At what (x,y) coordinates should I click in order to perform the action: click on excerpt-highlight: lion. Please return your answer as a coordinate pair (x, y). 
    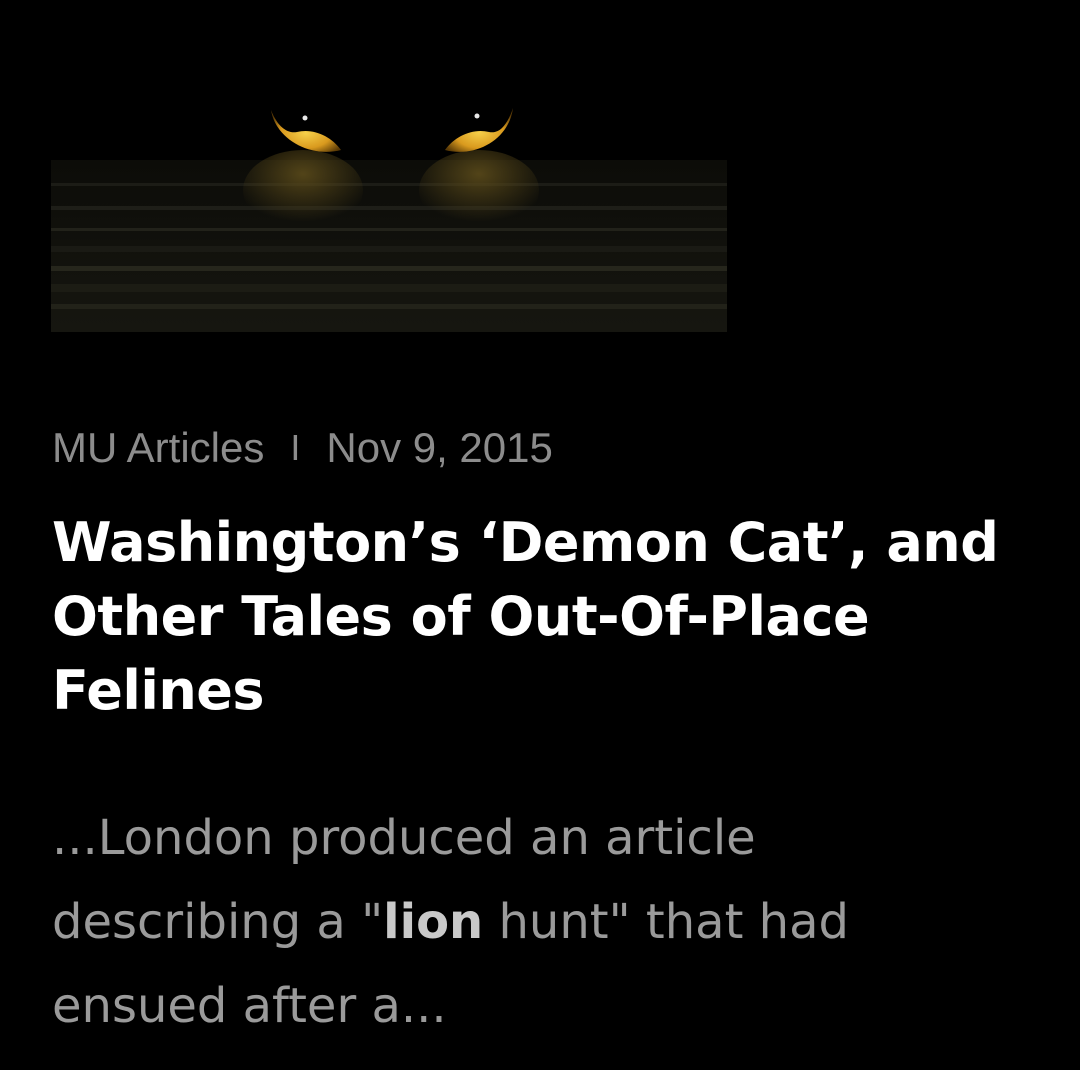
    Looking at the image, I should click on (433, 922).